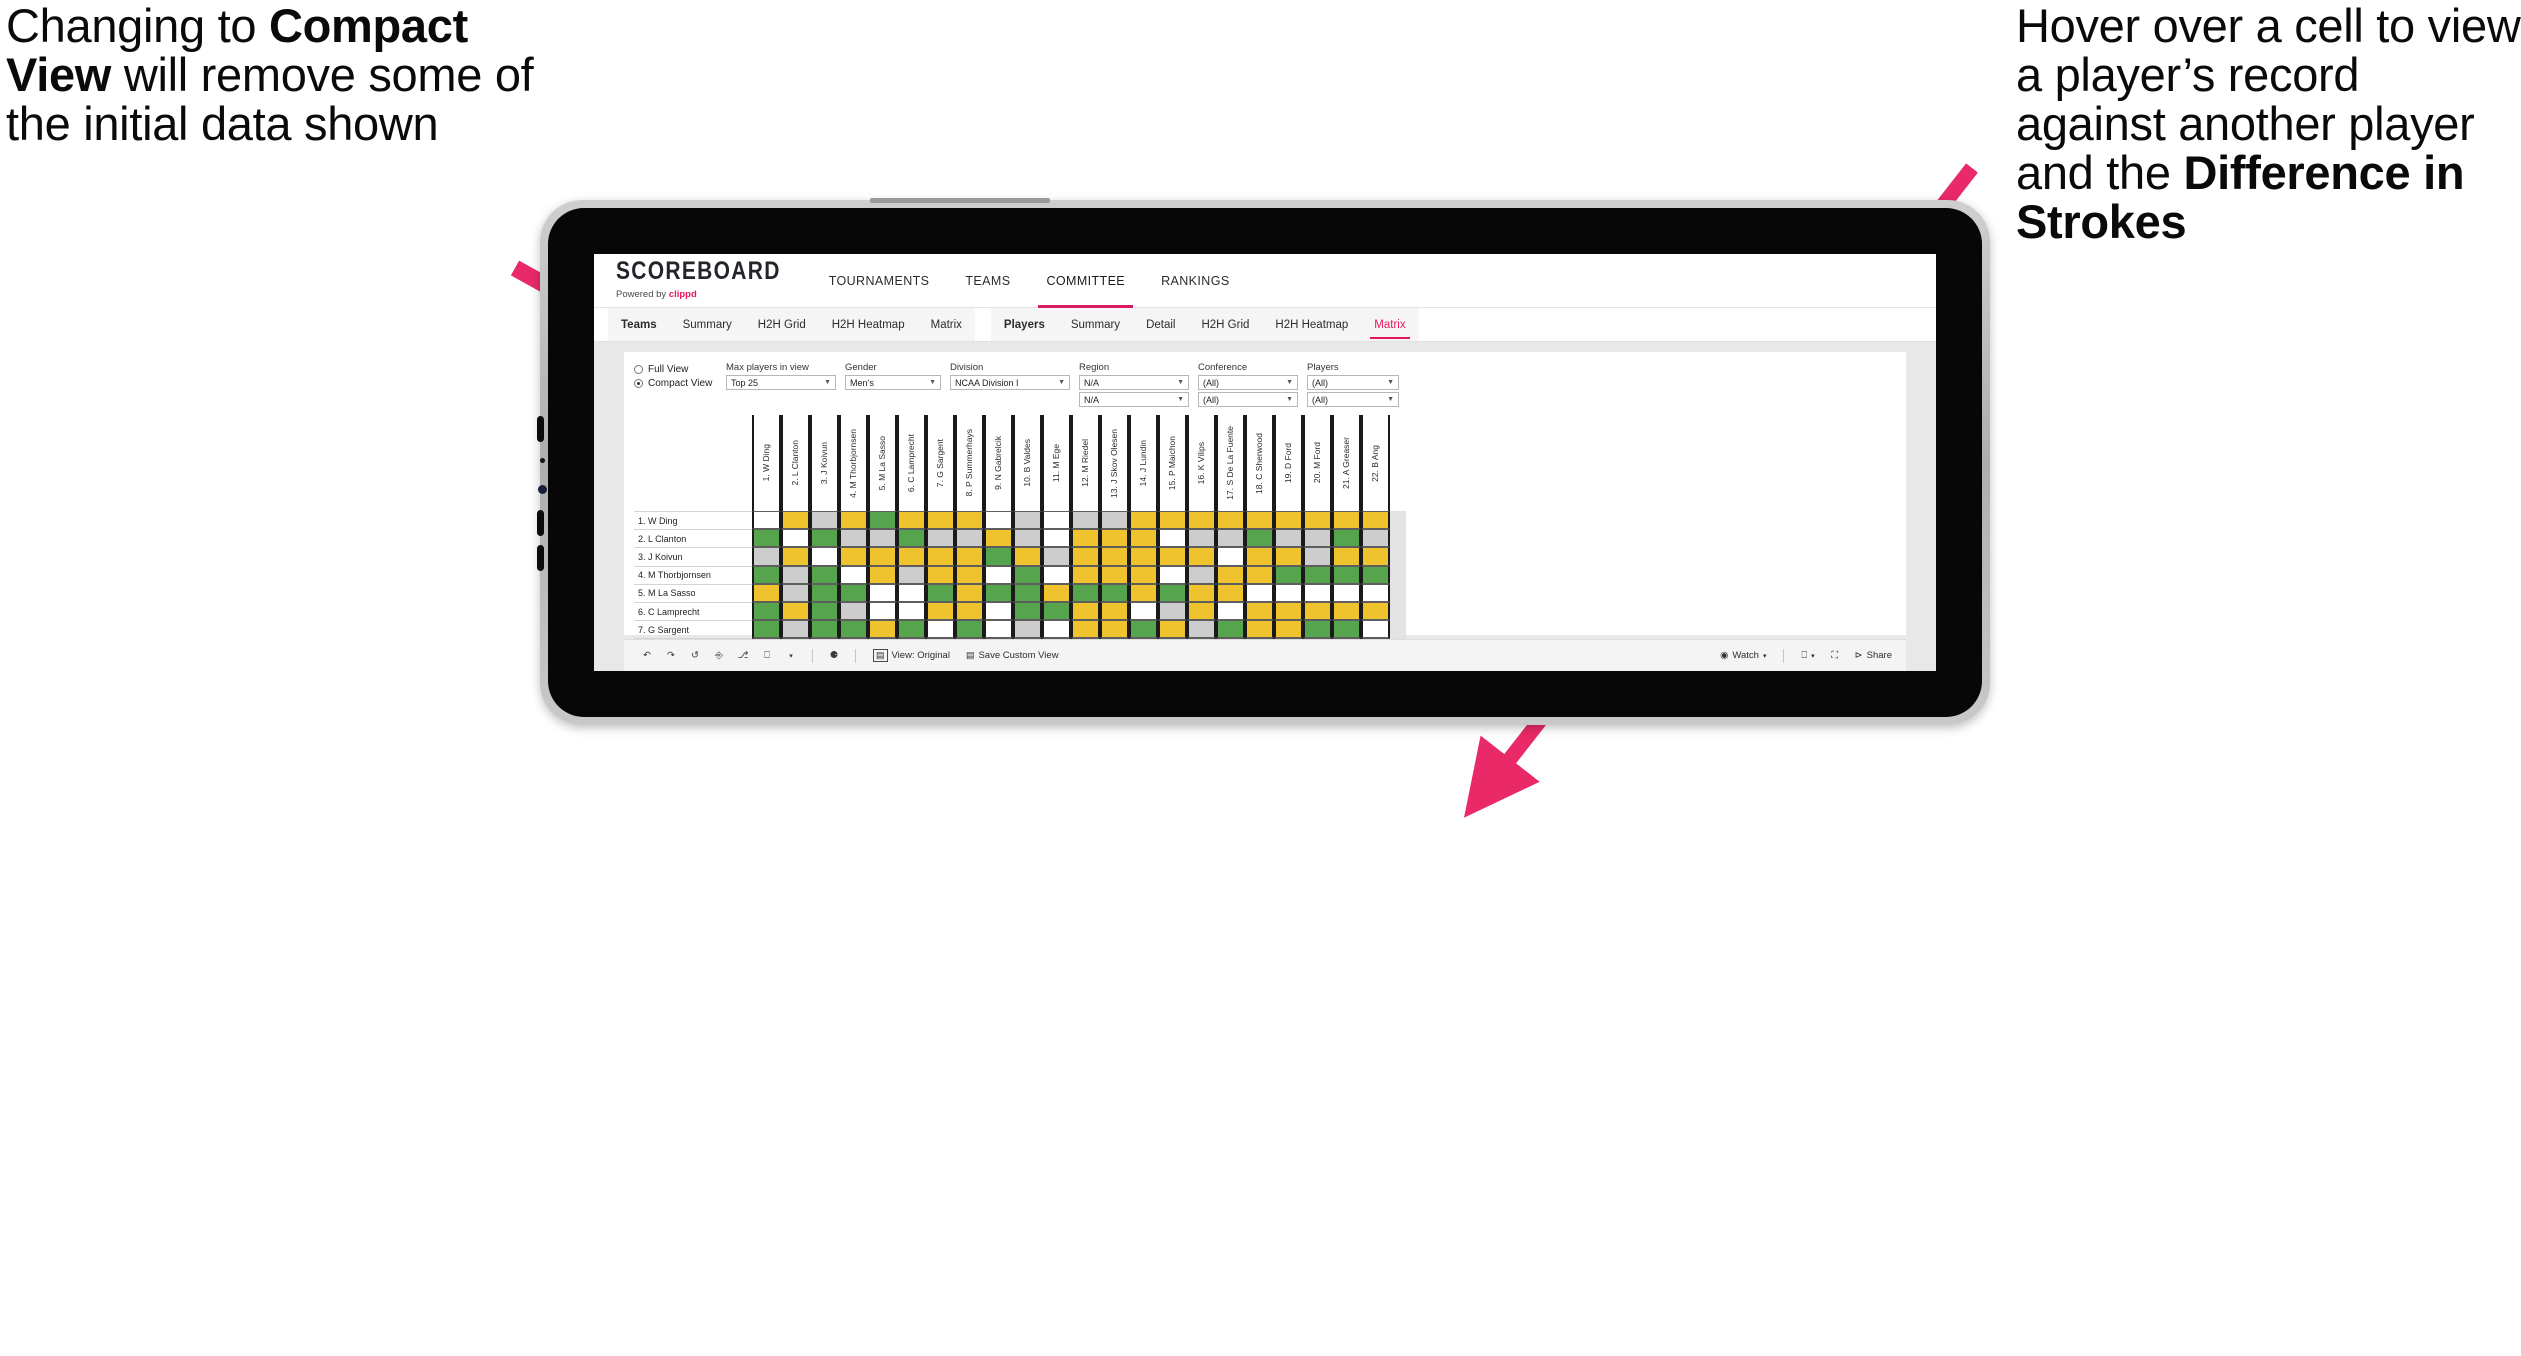  I want to click on brand-logo: SCOREBOARD Powered by clippd, so click(698, 279).